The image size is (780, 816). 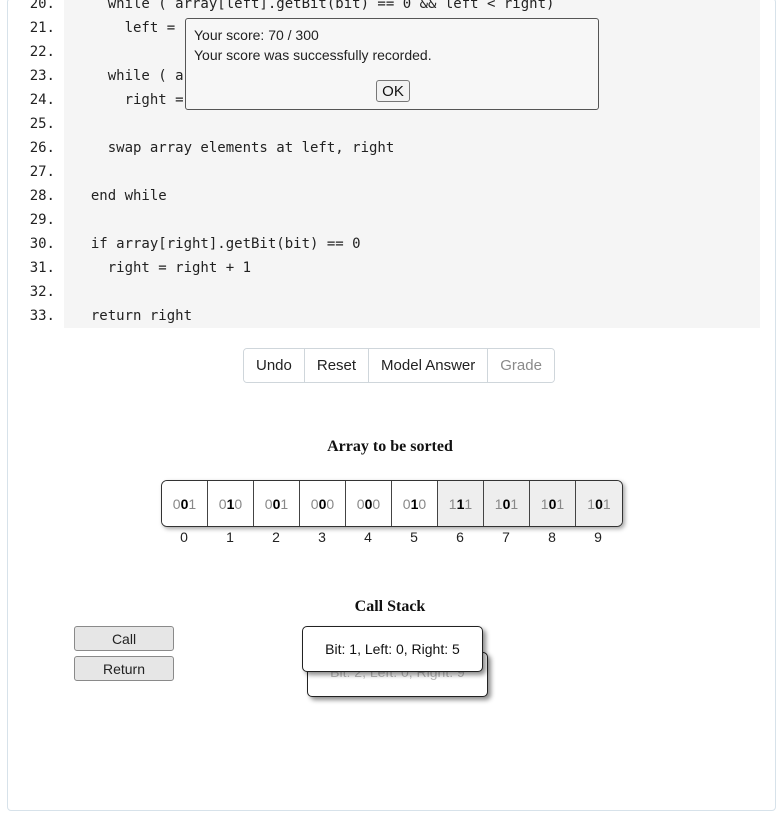 What do you see at coordinates (42, 52) in the screenshot?
I see `line-number: 22.` at bounding box center [42, 52].